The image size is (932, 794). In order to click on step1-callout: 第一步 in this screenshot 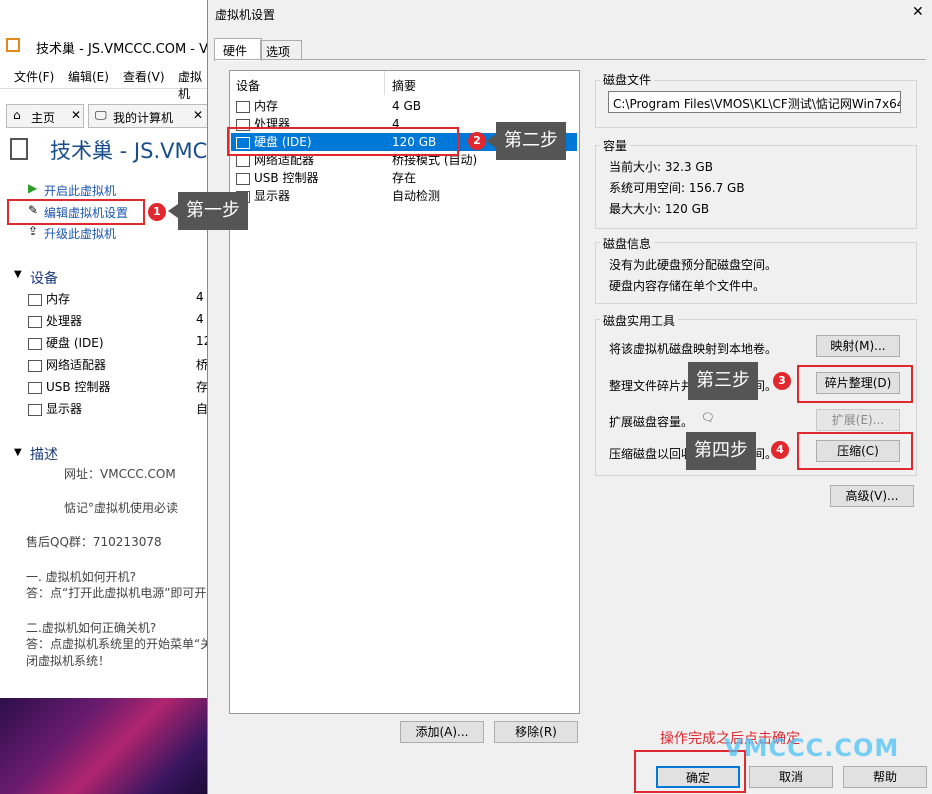, I will do `click(208, 211)`.